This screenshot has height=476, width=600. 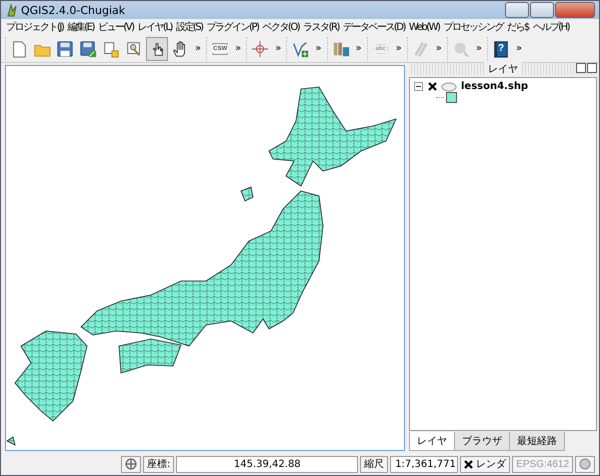 I want to click on menu-item: ラスタ(R), so click(x=321, y=27).